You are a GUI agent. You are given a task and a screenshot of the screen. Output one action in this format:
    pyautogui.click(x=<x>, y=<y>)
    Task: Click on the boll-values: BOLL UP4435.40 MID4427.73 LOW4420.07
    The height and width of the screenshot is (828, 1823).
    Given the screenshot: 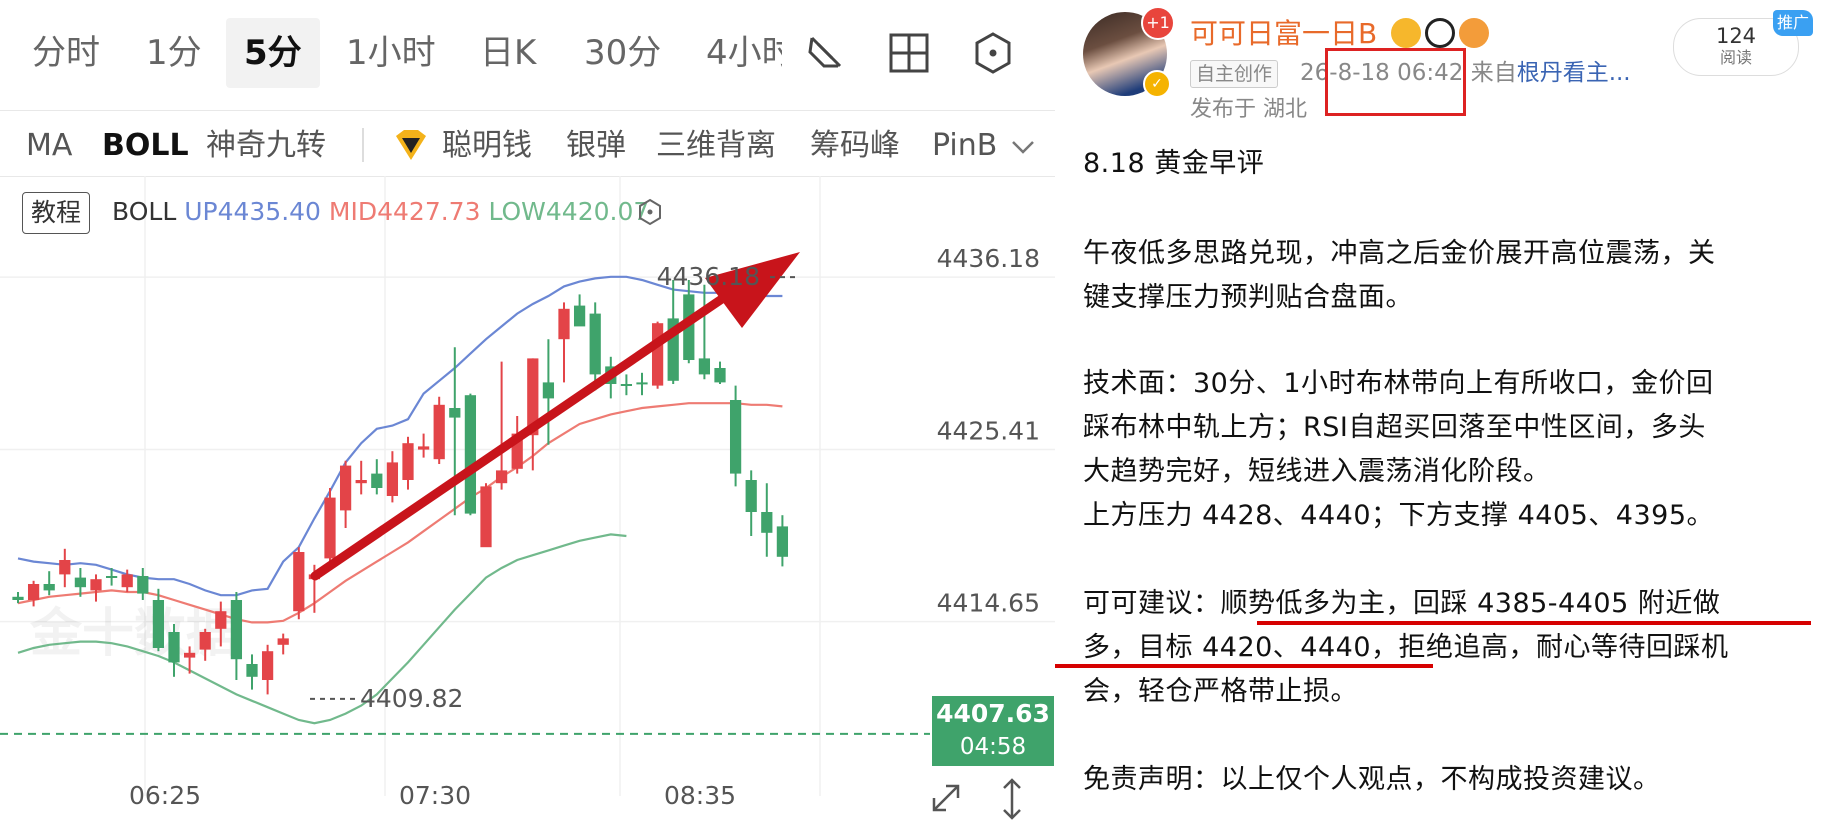 What is the action you would take?
    pyautogui.click(x=380, y=212)
    